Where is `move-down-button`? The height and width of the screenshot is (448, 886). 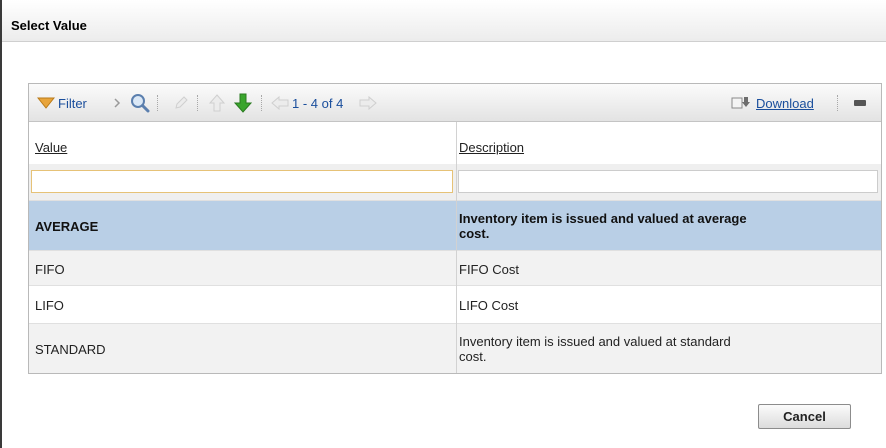 move-down-button is located at coordinates (243, 103).